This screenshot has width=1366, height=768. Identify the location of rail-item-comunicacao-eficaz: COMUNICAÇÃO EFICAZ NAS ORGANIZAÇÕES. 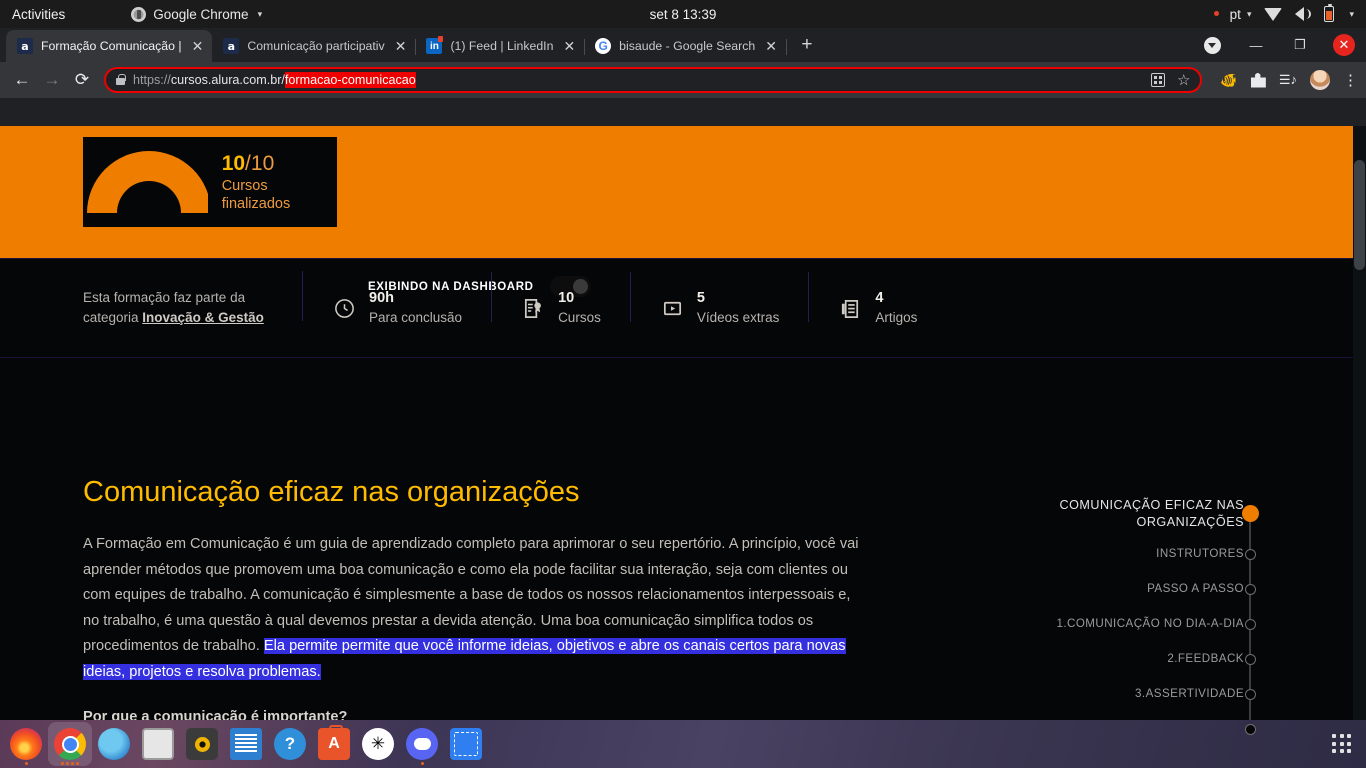
(1131, 514).